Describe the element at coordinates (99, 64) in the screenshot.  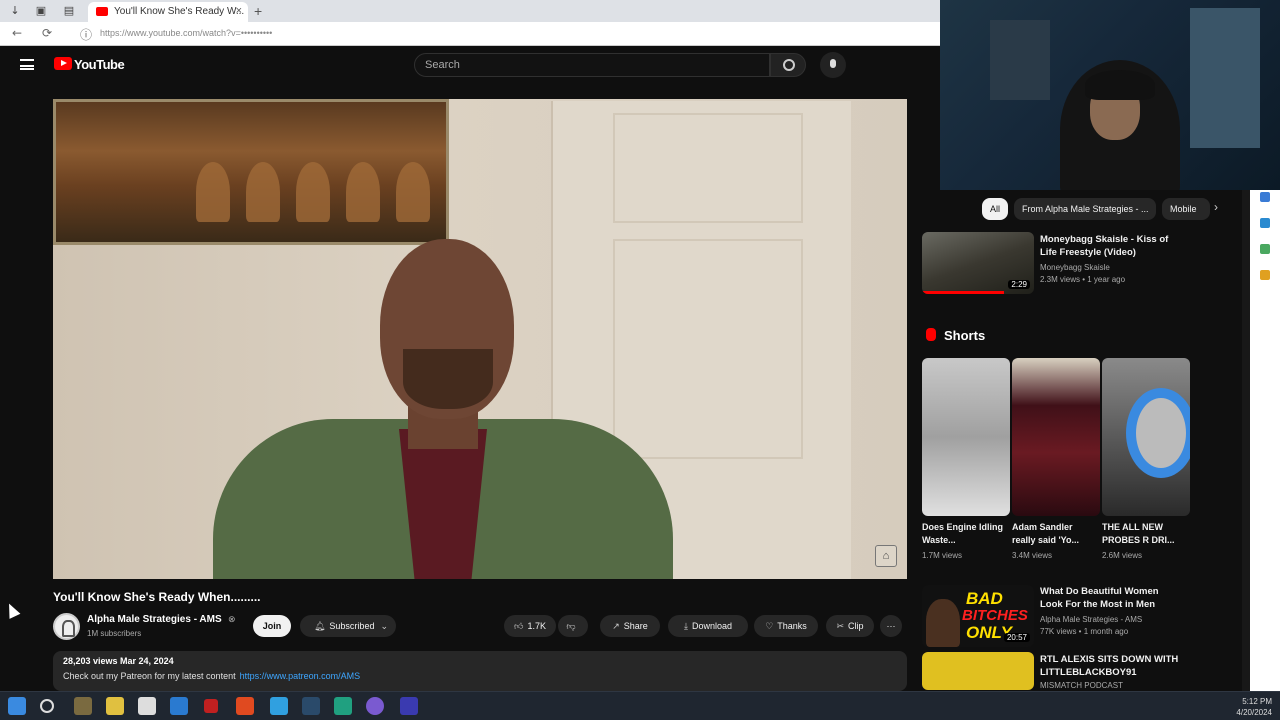
I see `youtube-brand: YouTube` at that location.